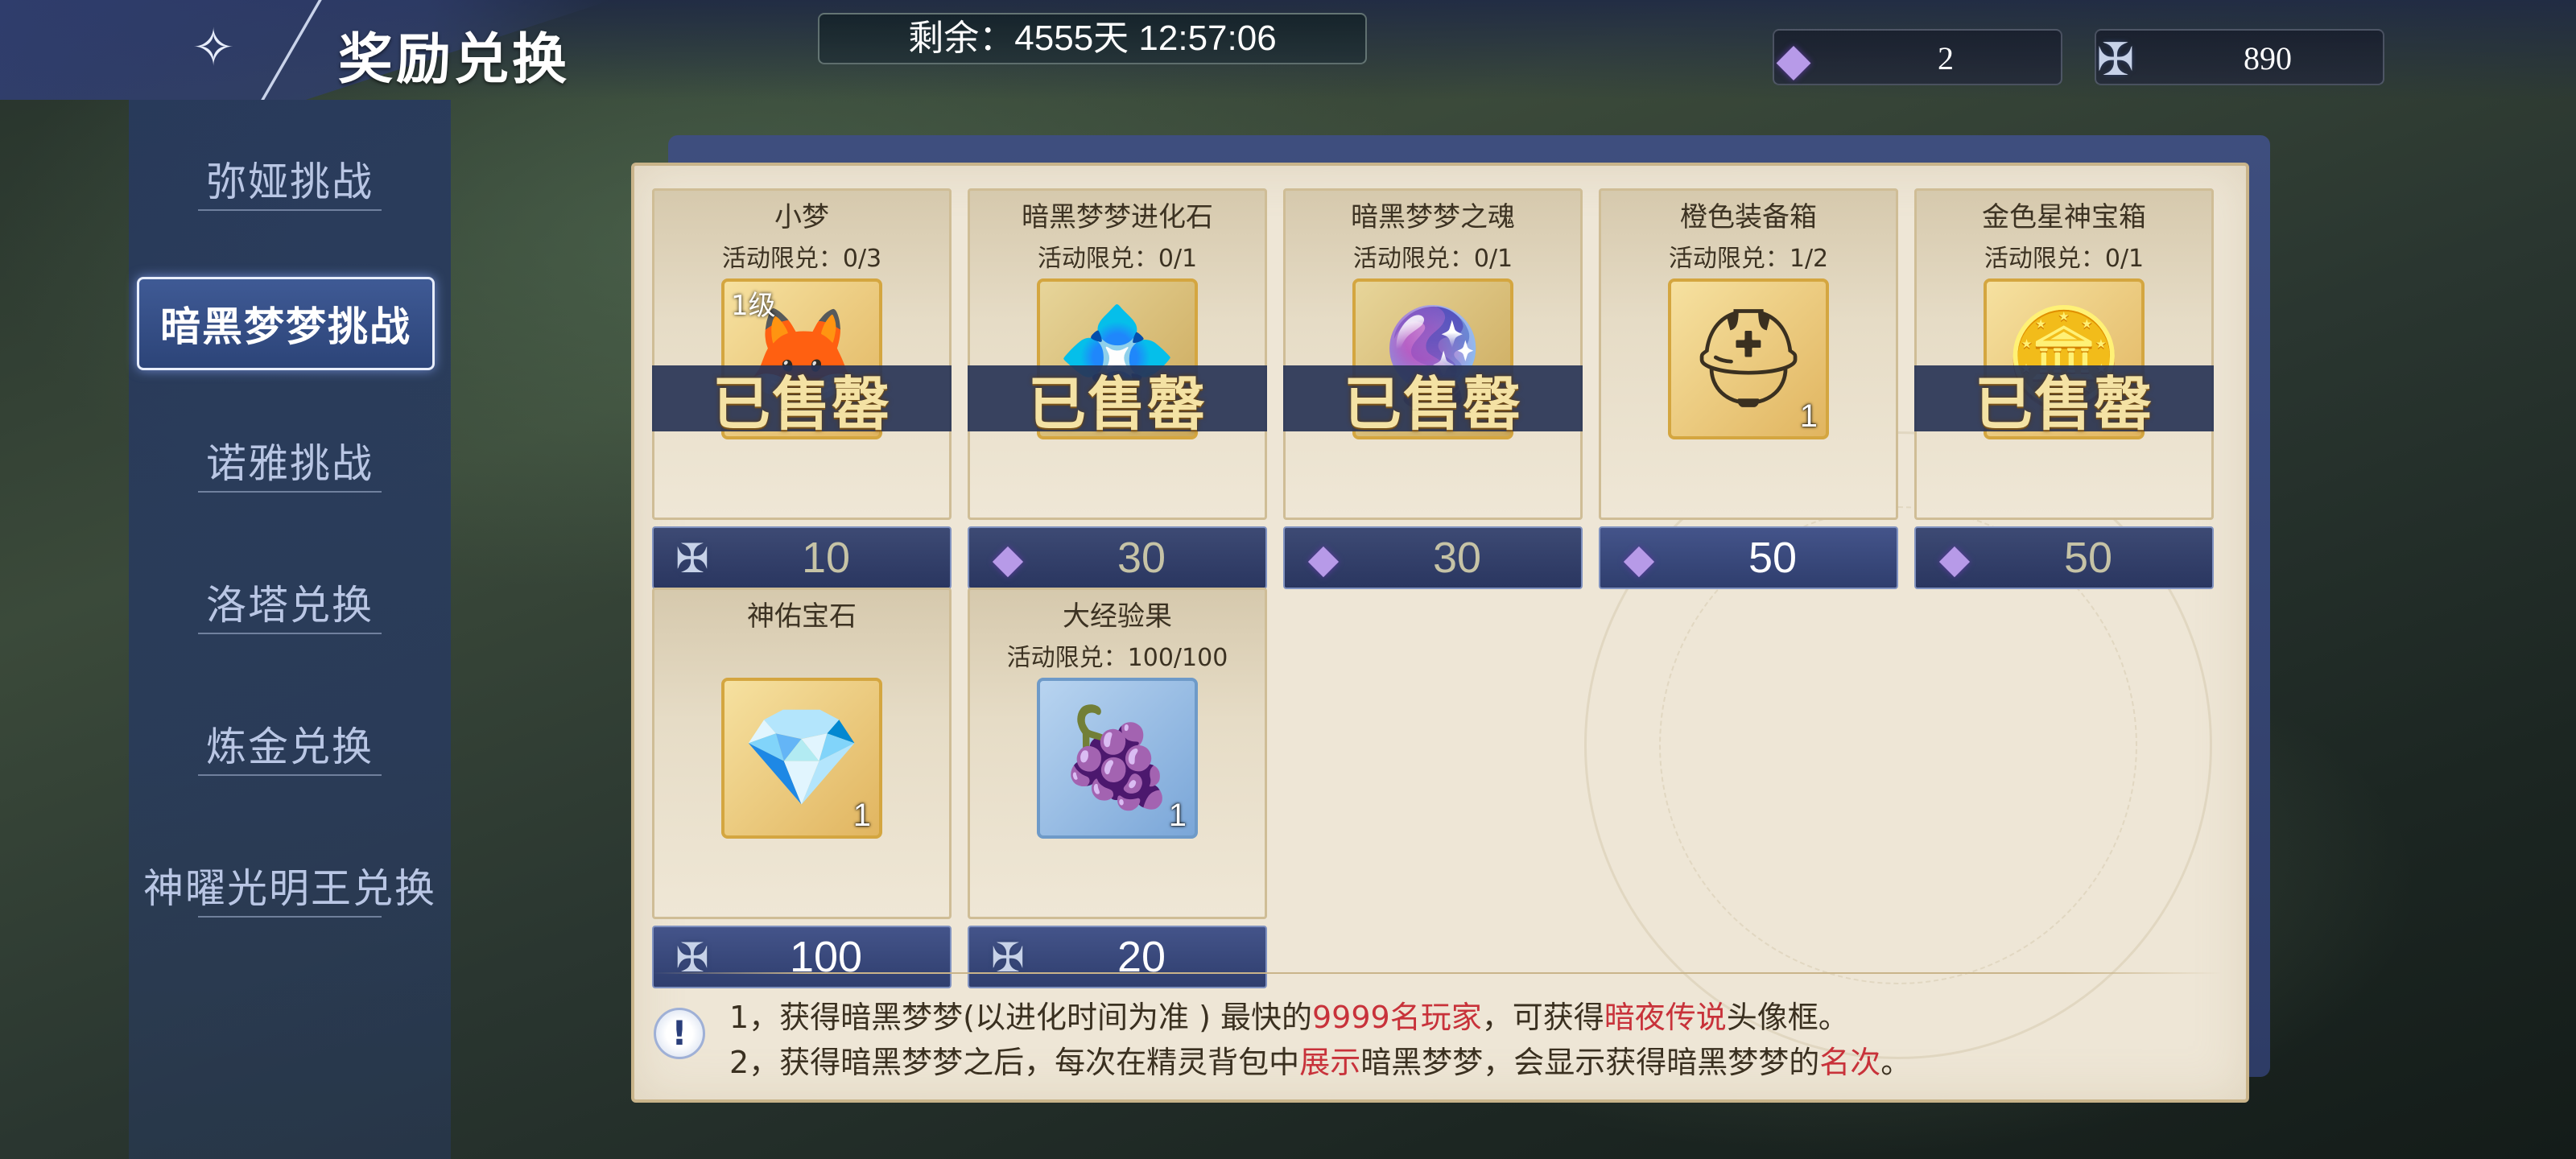 The width and height of the screenshot is (2576, 1159). I want to click on note-line-2: 2，获得暗黑梦梦之后，每次在精灵背包中展示暗黑梦梦，会显示获得暗黑梦梦的名次。, so click(1474, 1062).